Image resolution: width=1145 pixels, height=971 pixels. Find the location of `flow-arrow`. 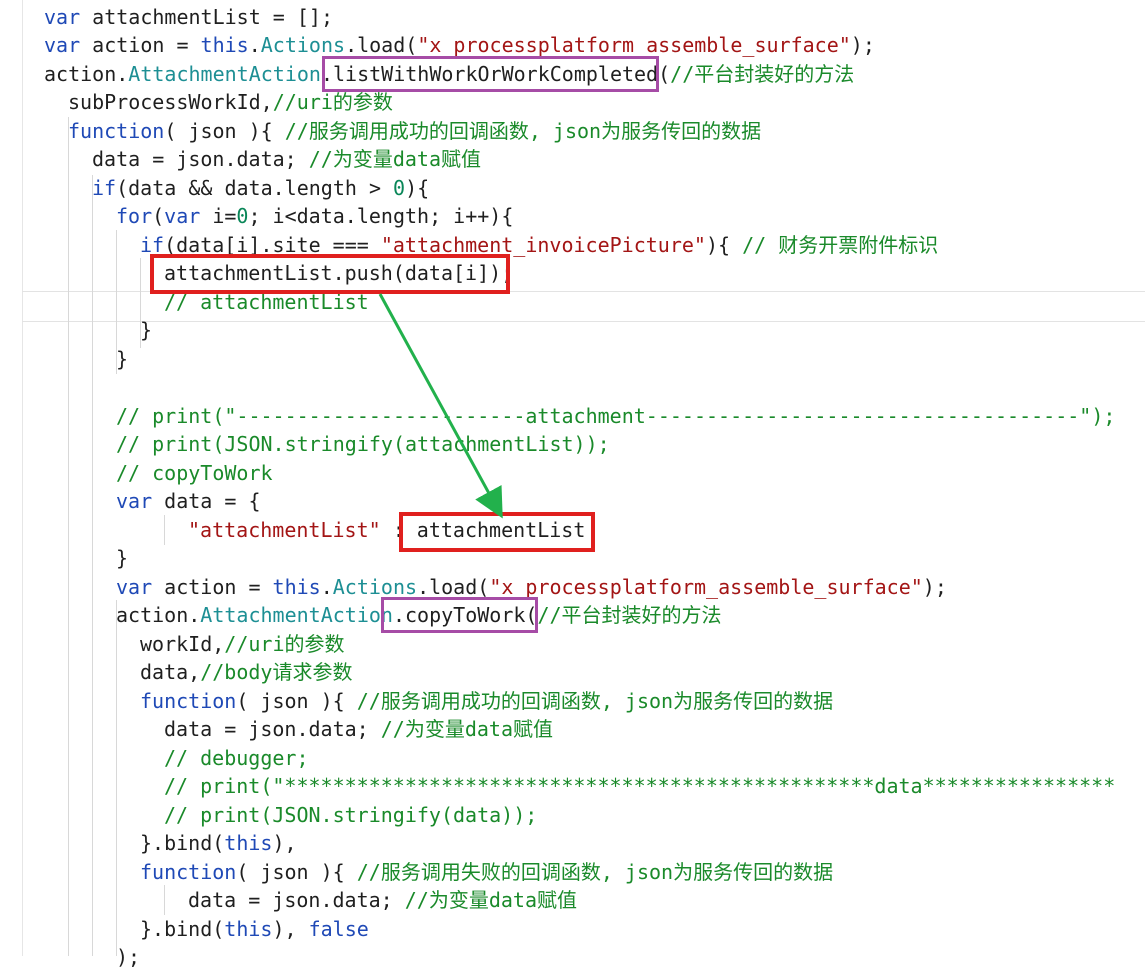

flow-arrow is located at coordinates (440, 406).